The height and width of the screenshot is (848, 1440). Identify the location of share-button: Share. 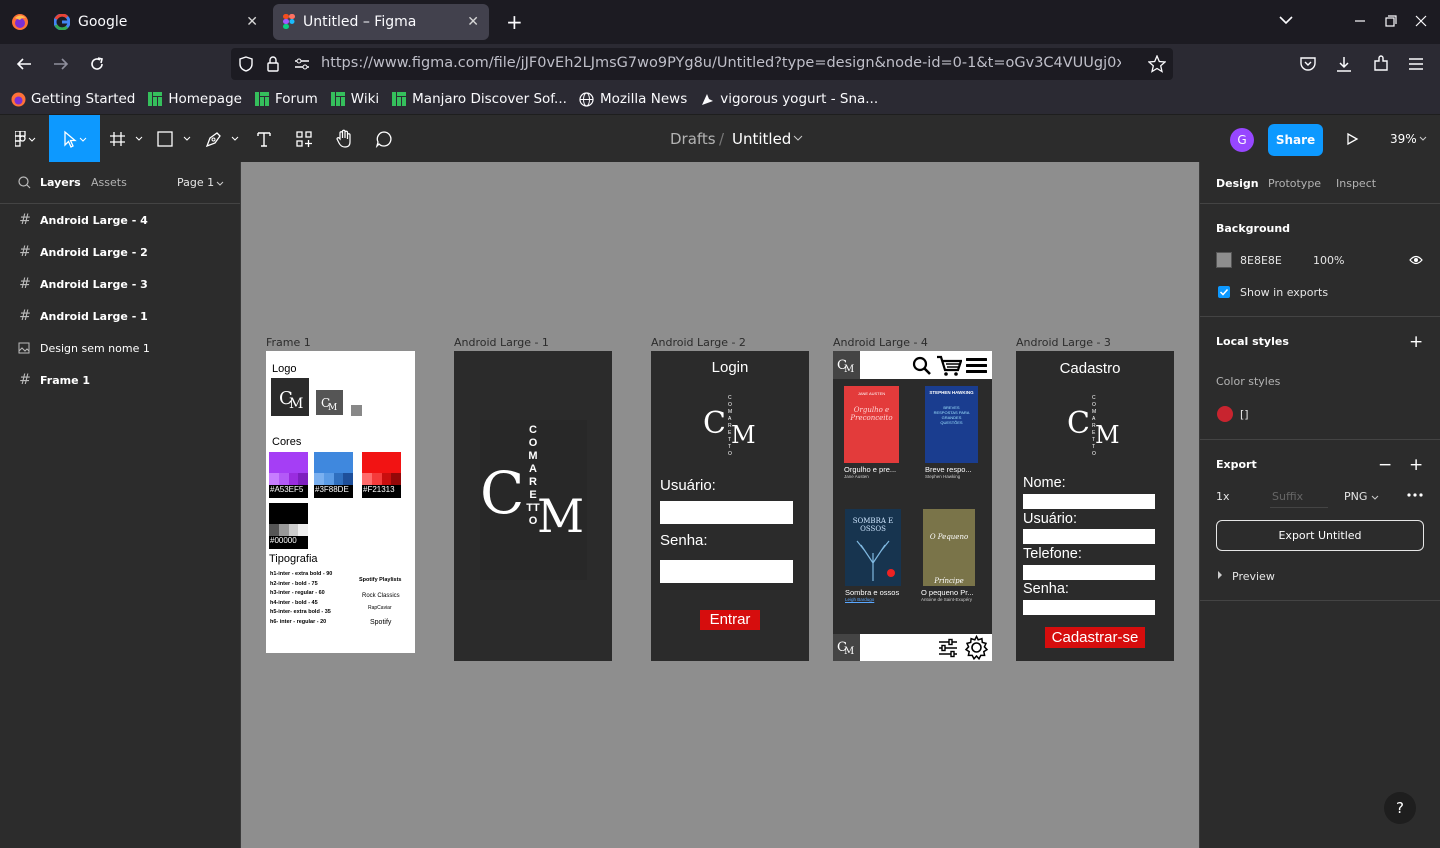
(1295, 140).